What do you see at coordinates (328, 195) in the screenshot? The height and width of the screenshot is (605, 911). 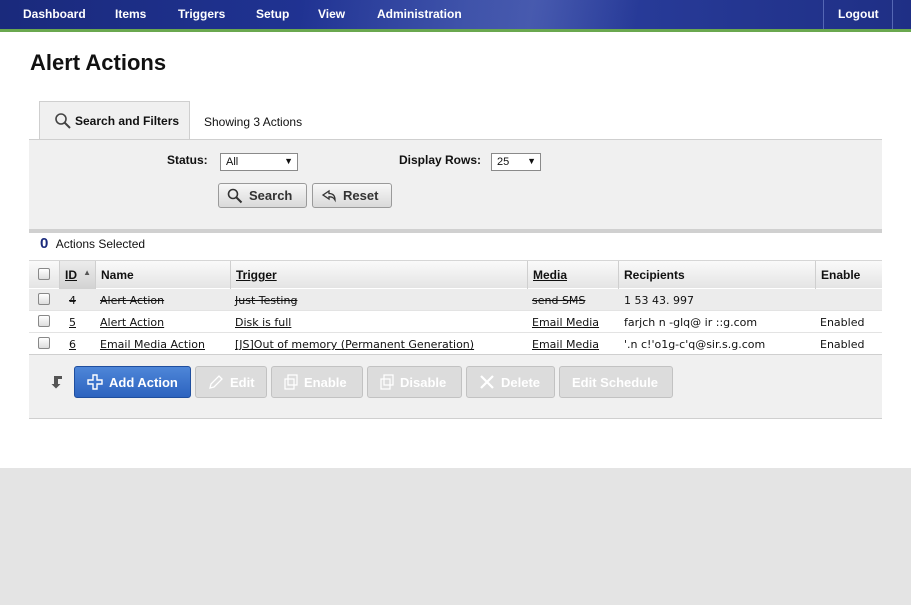 I see `reset-icon` at bounding box center [328, 195].